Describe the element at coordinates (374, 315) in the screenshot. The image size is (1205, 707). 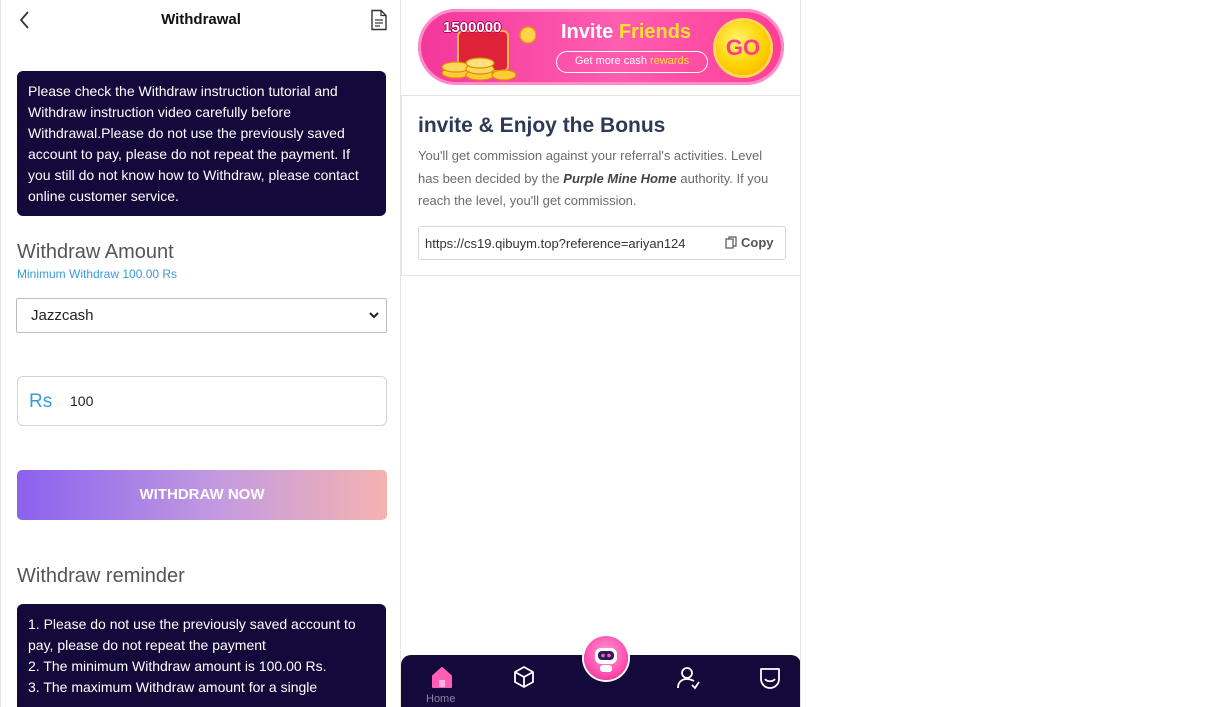
I see `chevron-down-icon` at that location.